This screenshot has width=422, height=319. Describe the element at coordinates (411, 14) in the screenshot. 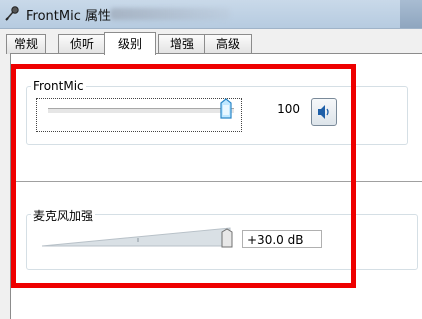

I see `title-controls` at that location.